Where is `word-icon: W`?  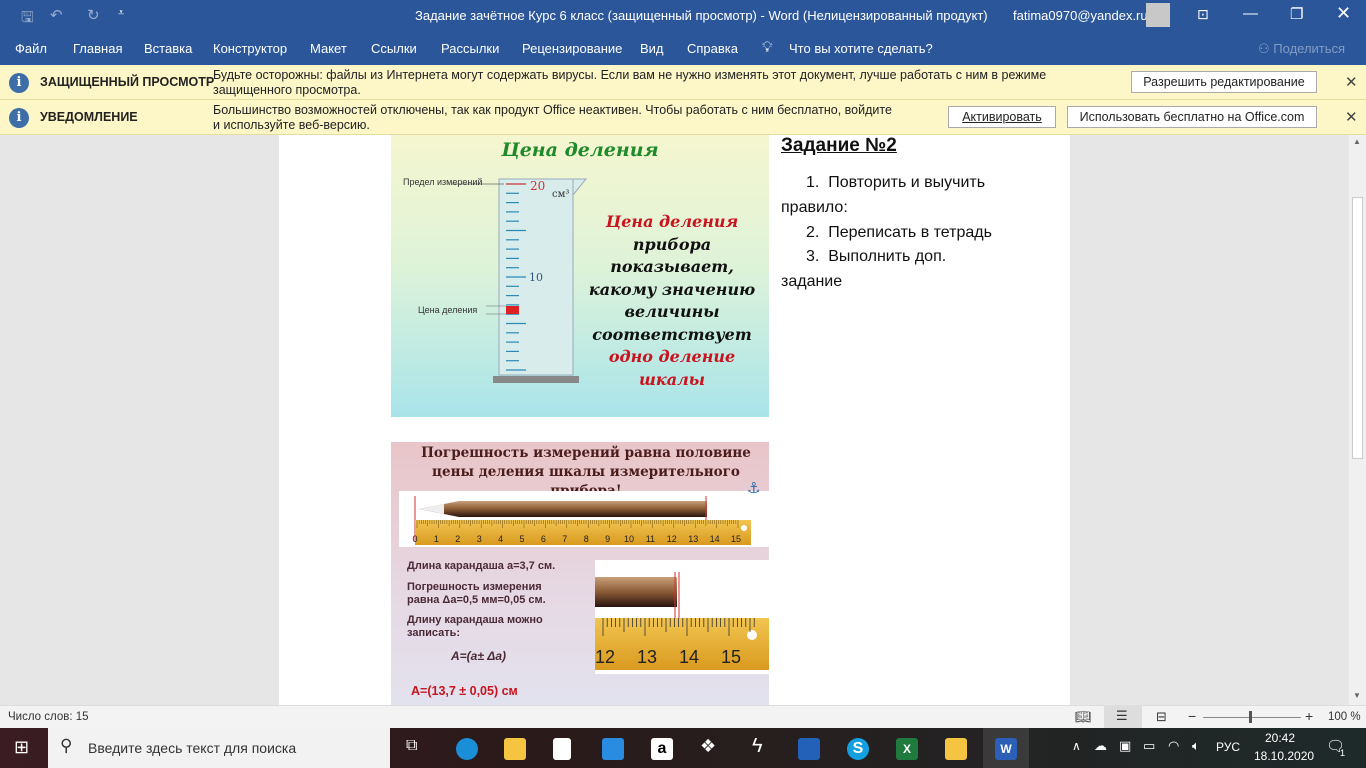 word-icon: W is located at coordinates (1006, 749).